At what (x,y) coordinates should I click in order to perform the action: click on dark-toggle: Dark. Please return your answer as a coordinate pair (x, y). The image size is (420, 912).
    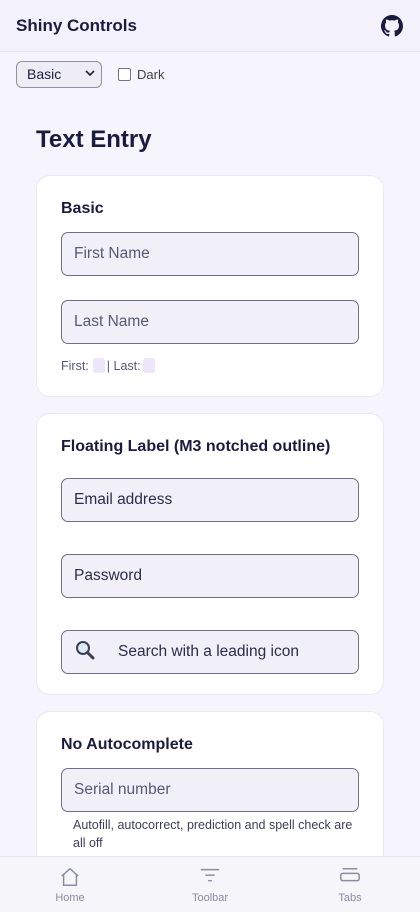
    Looking at the image, I should click on (141, 74).